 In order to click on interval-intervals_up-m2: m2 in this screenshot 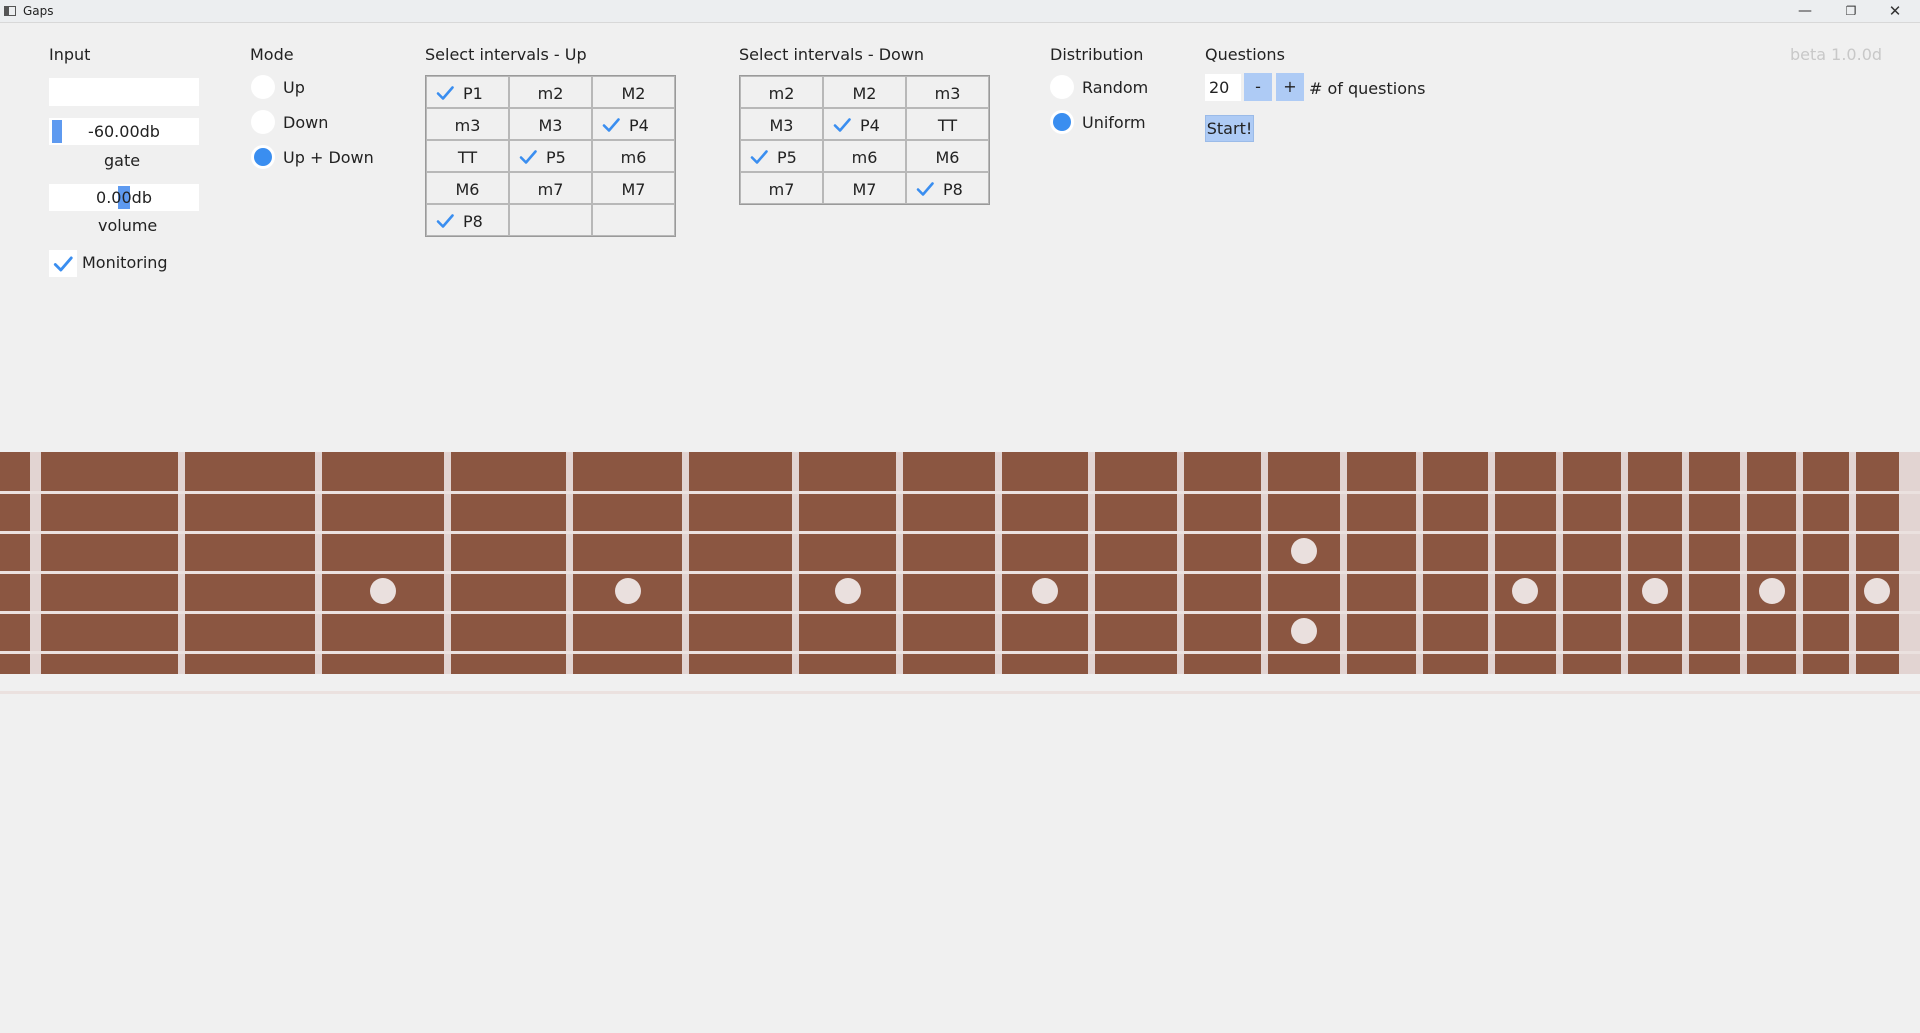, I will do `click(550, 92)`.